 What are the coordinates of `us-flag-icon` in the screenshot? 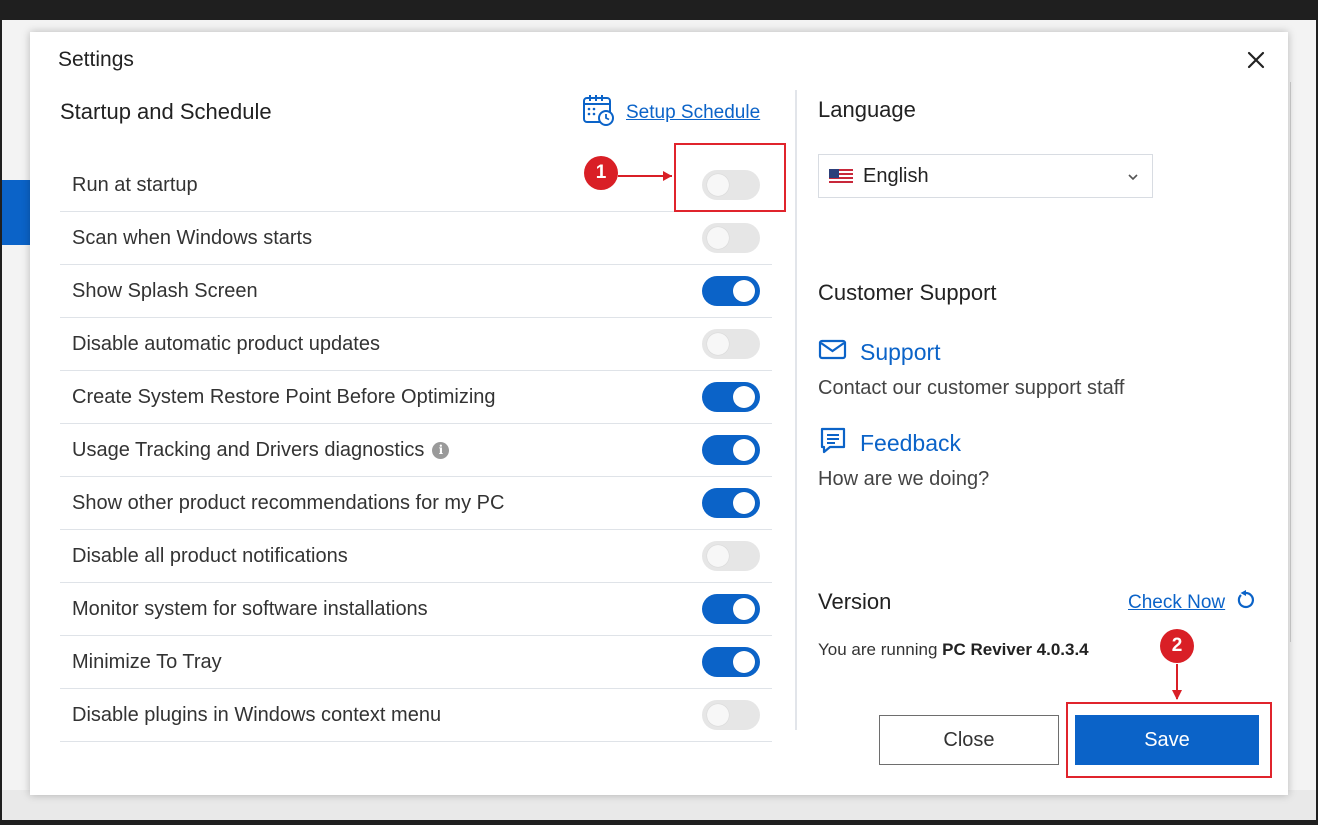 It's located at (841, 176).